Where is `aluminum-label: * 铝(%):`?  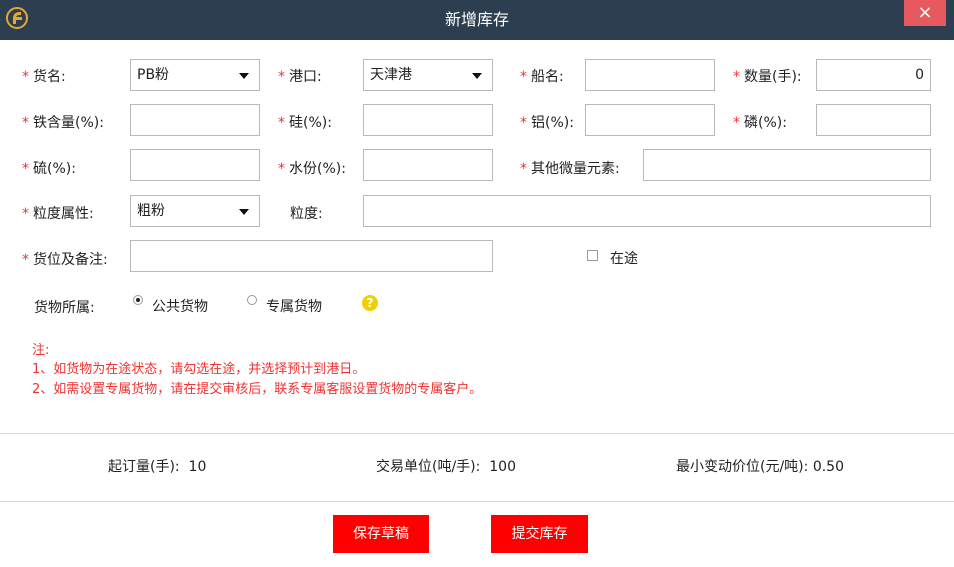 aluminum-label: * 铝(%): is located at coordinates (547, 123).